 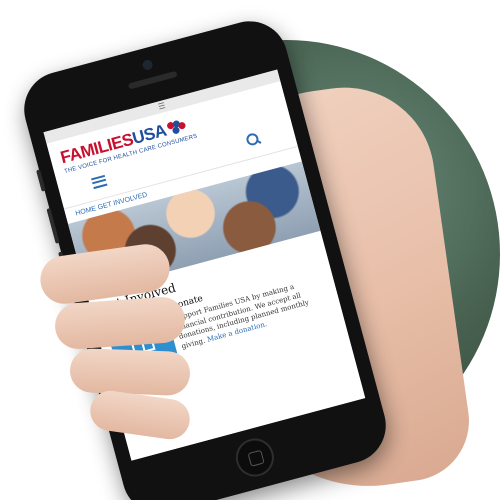 What do you see at coordinates (147, 65) in the screenshot?
I see `camera-icon` at bounding box center [147, 65].